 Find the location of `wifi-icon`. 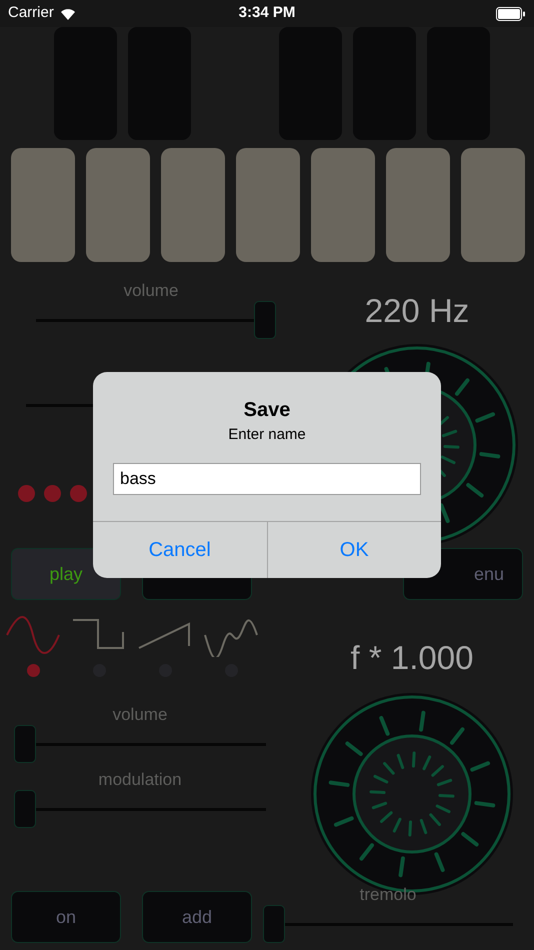

wifi-icon is located at coordinates (68, 14).